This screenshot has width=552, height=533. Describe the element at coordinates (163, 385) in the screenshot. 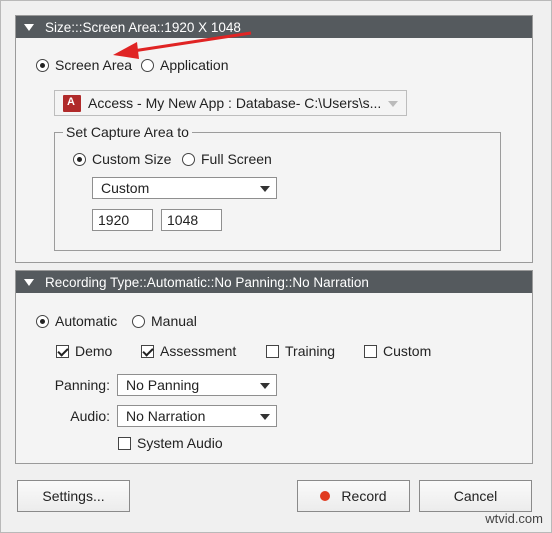

I see `panning-select-value: No Panning` at that location.